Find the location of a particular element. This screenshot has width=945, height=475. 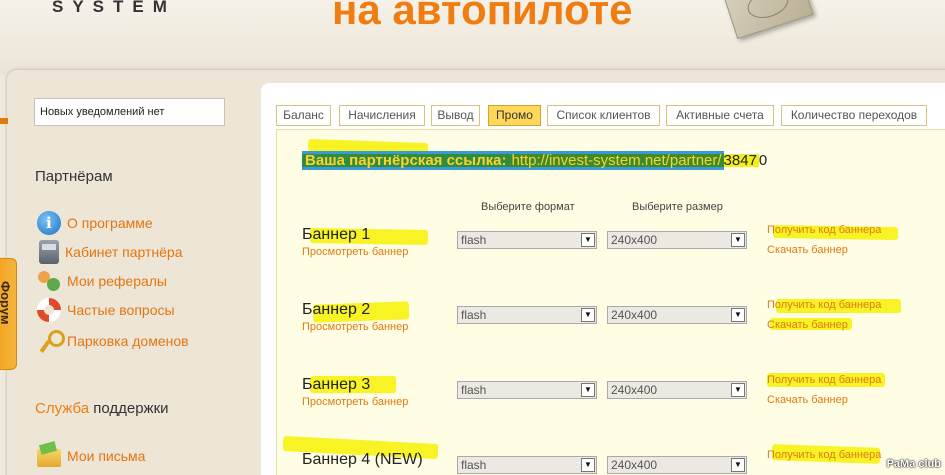

banner-title: Баннер 4 (NEW) is located at coordinates (362, 459).